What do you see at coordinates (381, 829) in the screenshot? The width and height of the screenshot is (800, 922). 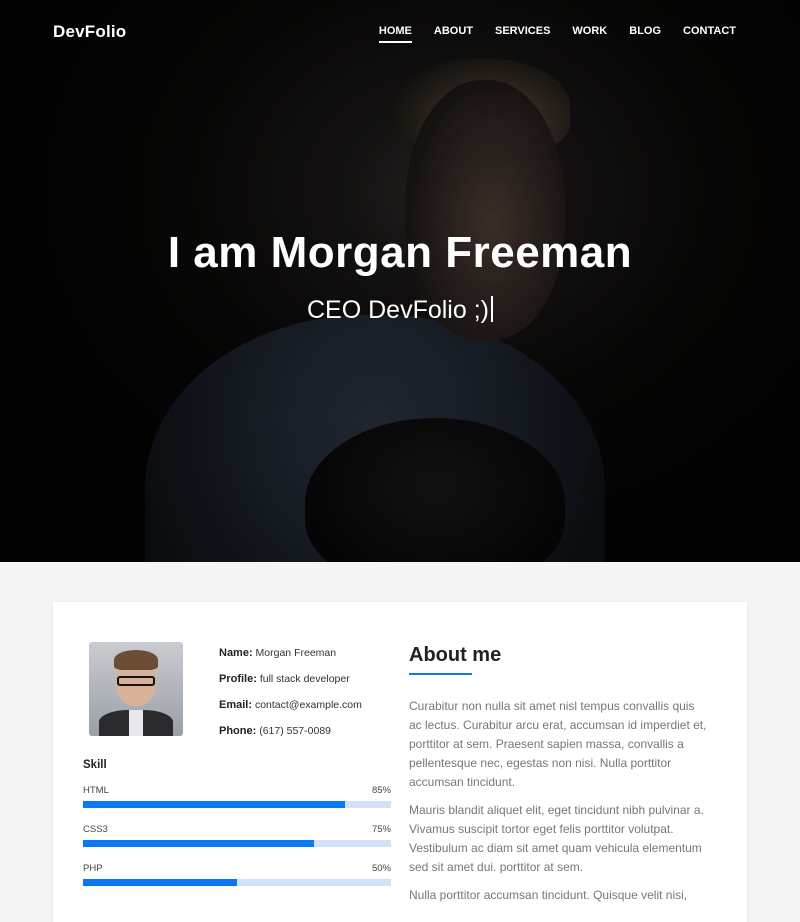 I see `skill-percent: 75%` at bounding box center [381, 829].